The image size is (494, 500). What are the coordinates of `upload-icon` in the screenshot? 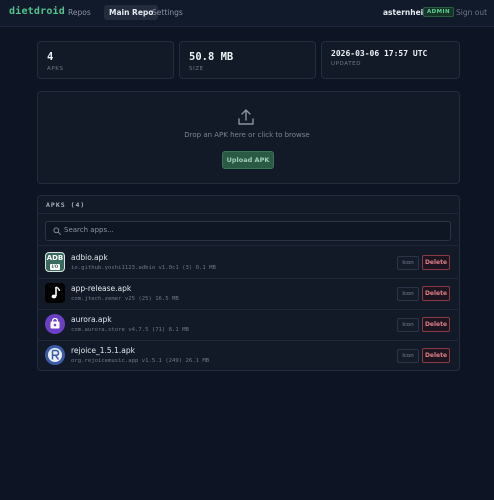 It's located at (246, 117).